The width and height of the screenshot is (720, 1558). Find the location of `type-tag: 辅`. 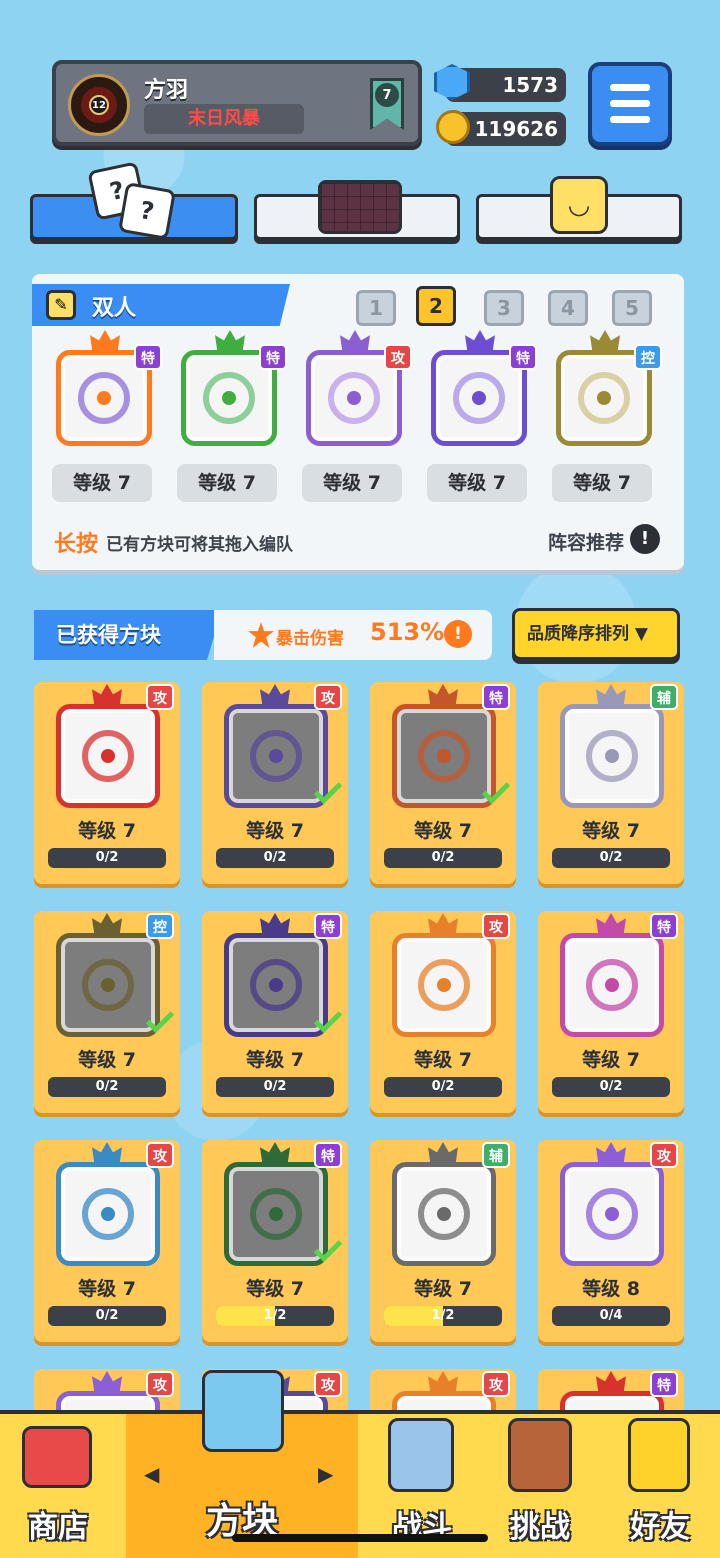

type-tag: 辅 is located at coordinates (664, 697).